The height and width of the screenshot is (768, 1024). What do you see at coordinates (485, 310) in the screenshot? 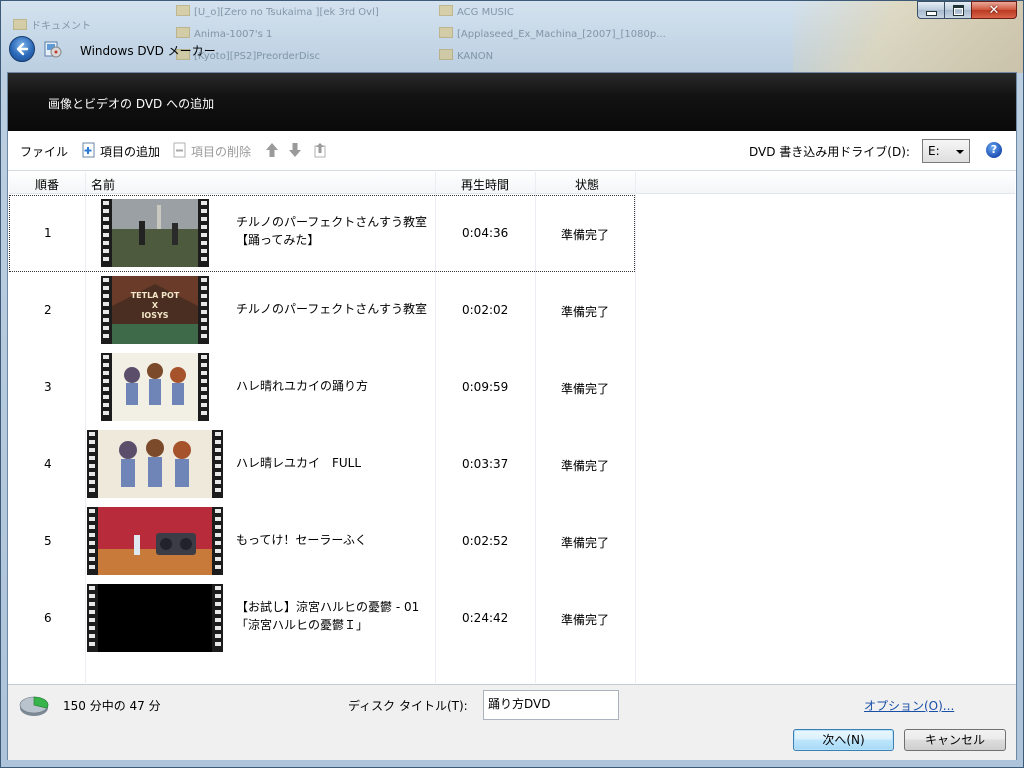
I see `row-duration: 0:02:02` at bounding box center [485, 310].